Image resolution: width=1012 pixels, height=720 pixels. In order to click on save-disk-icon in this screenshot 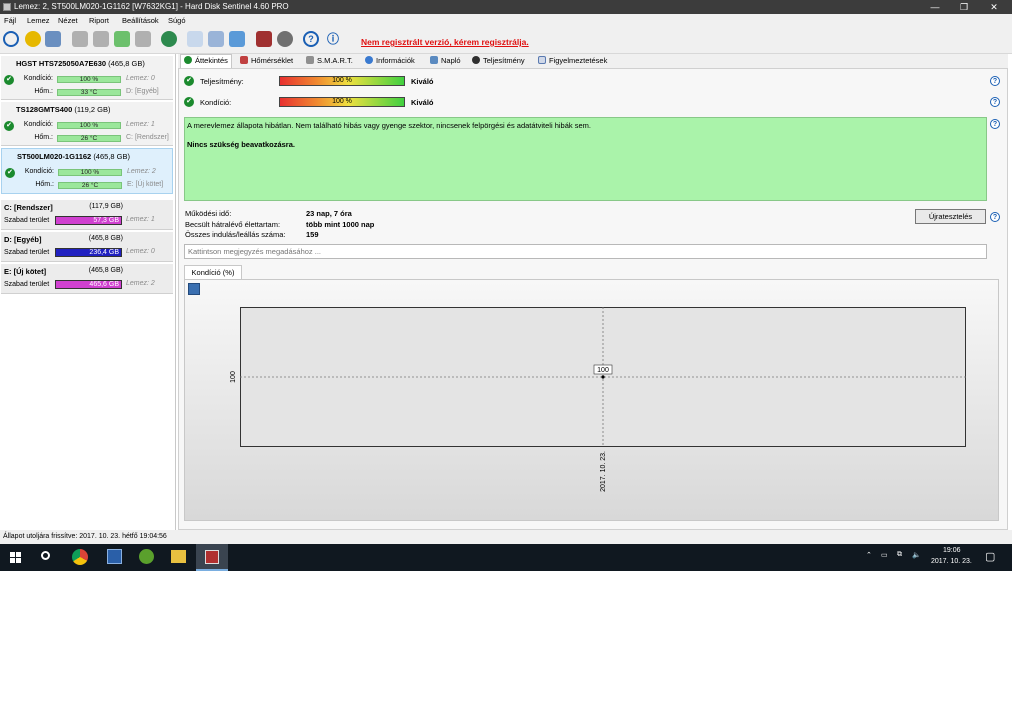, I will do `click(114, 556)`.